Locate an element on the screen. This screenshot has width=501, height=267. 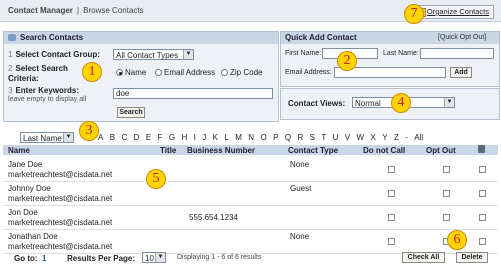
col-business-number: Business Number is located at coordinates (221, 150).